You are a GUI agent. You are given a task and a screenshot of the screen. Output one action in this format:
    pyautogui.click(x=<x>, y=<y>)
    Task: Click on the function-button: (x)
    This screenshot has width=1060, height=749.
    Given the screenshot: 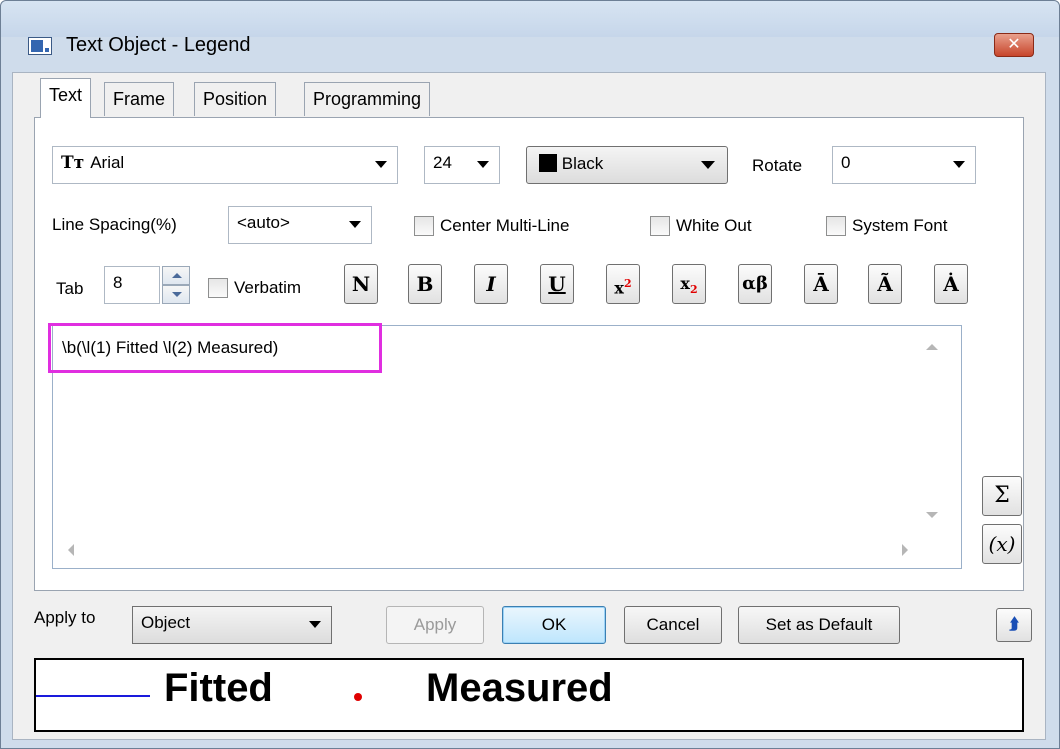 What is the action you would take?
    pyautogui.click(x=1002, y=544)
    